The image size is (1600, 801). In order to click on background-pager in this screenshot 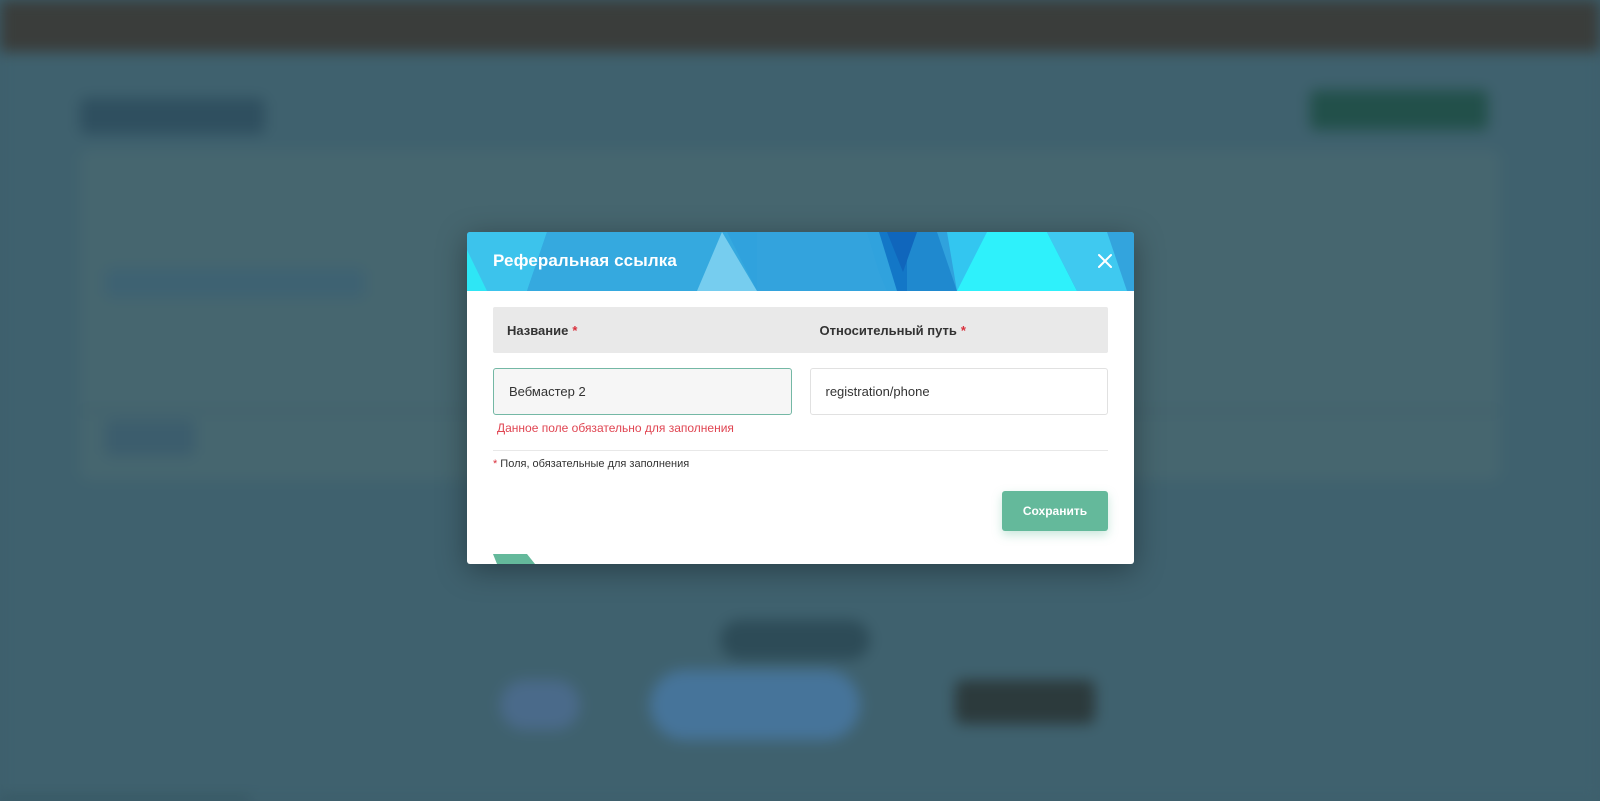, I will do `click(795, 640)`.